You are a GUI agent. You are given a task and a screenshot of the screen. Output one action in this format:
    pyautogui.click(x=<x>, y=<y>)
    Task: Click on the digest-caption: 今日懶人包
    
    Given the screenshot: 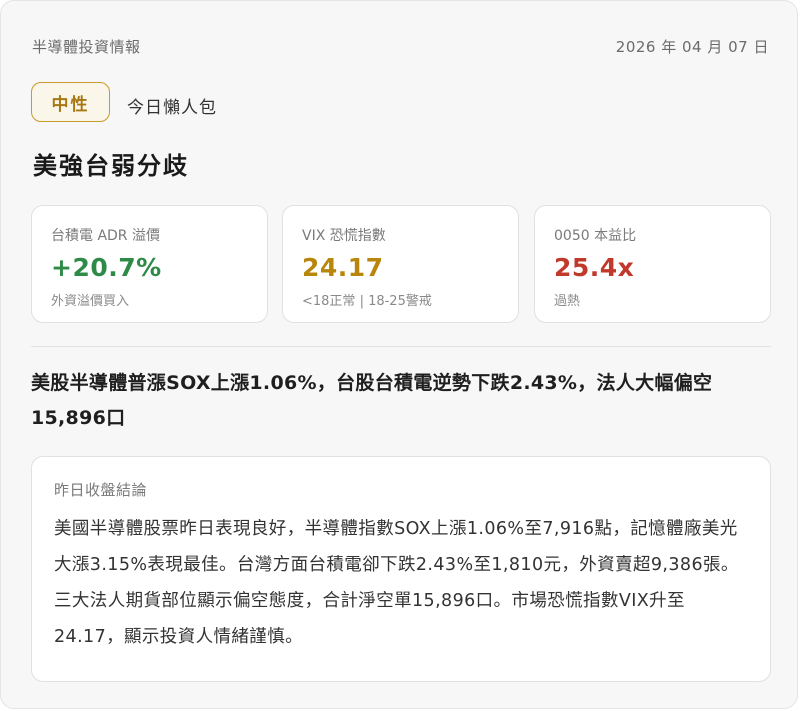 What is the action you would take?
    pyautogui.click(x=172, y=108)
    